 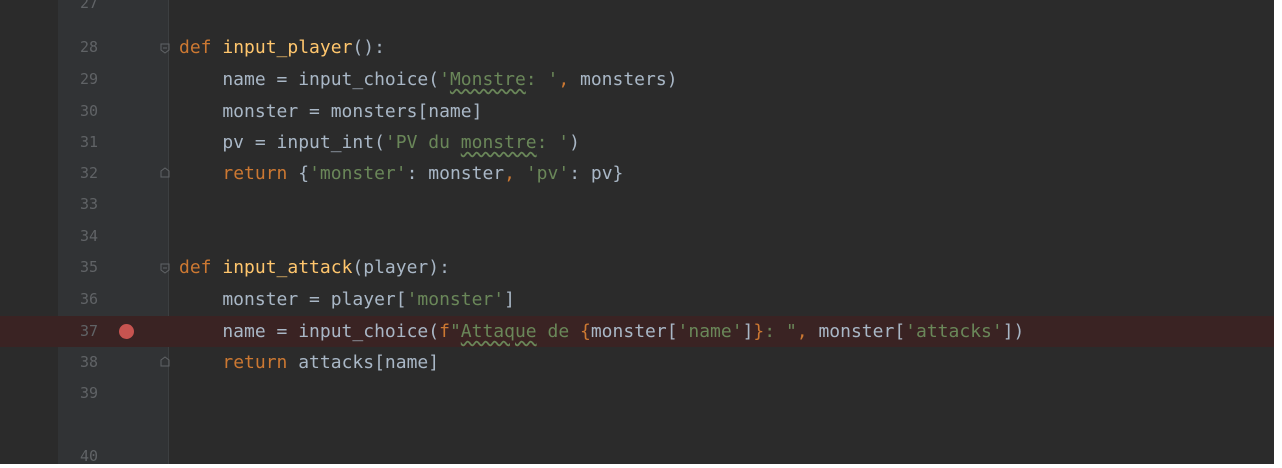 I want to click on line-number: 29, so click(x=88, y=79).